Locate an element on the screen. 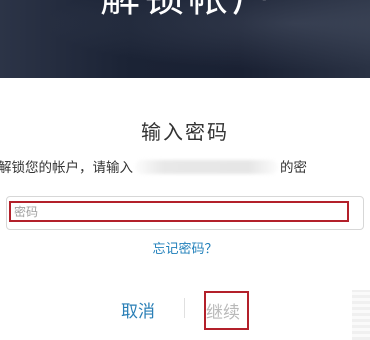  continue-button: 继续 is located at coordinates (223, 310).